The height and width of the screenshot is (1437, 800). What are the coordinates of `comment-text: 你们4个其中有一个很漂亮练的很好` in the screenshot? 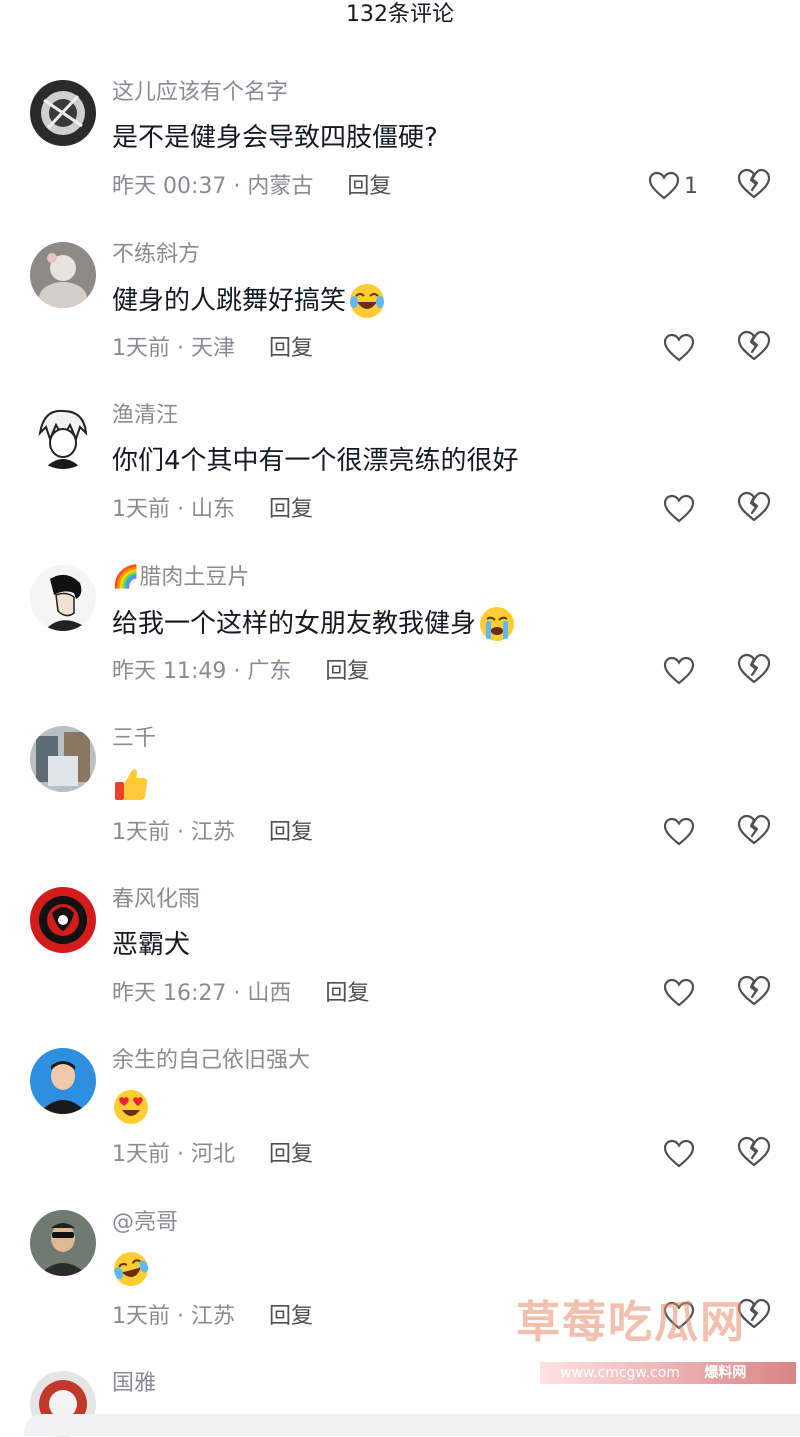 It's located at (315, 461).